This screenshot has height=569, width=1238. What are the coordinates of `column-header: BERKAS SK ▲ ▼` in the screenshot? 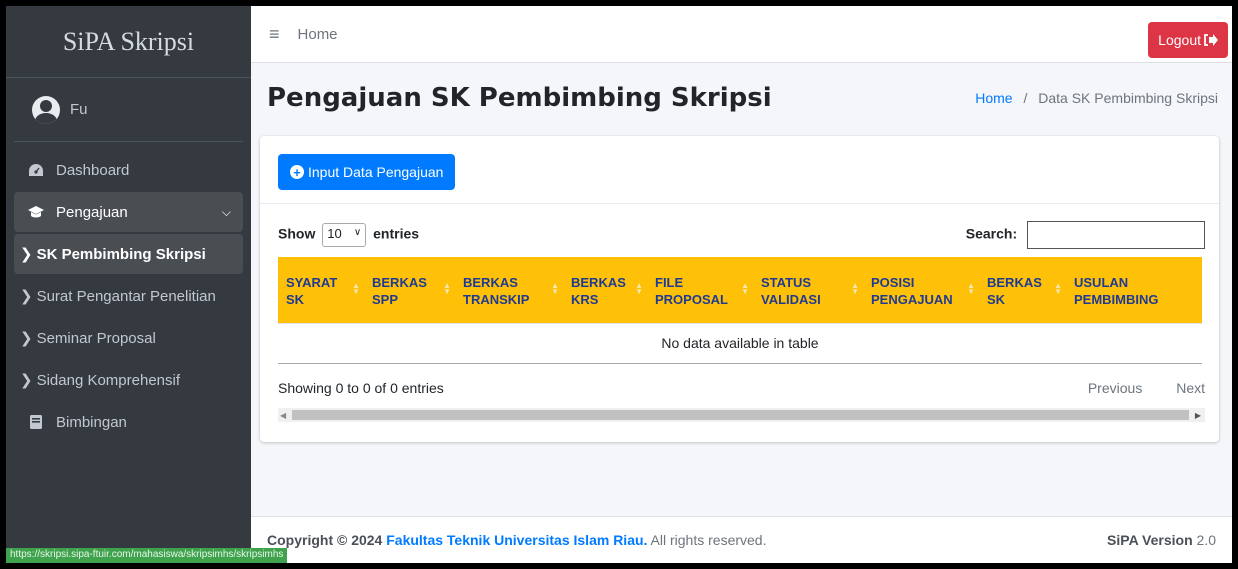 It's located at (1022, 290).